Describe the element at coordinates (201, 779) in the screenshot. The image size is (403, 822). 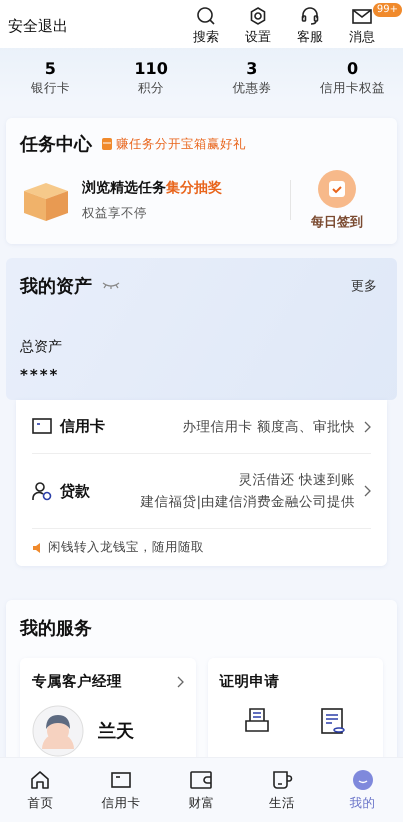
I see `wallet-icon` at that location.